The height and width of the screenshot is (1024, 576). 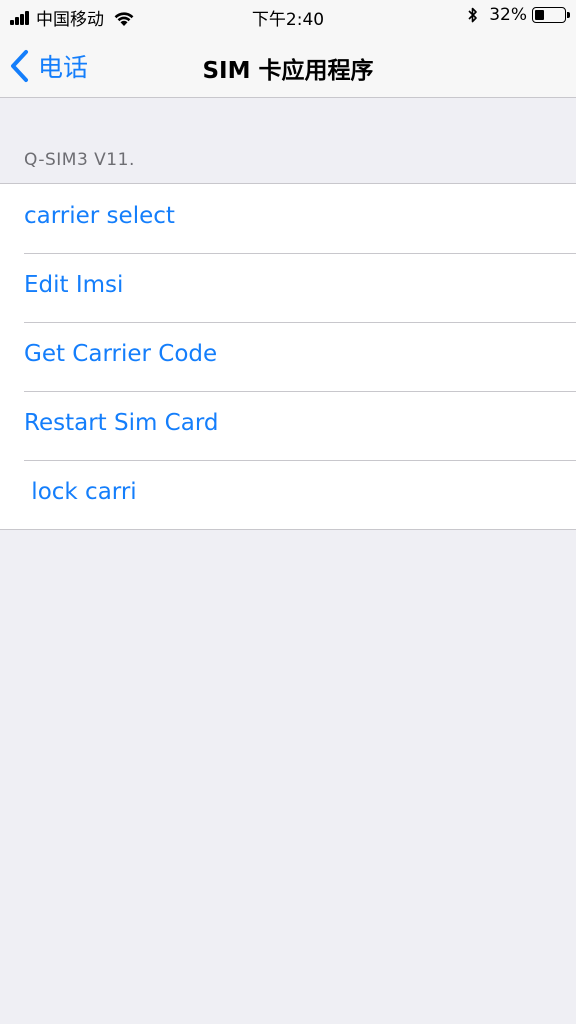 I want to click on signal-icon, so click(x=20, y=17).